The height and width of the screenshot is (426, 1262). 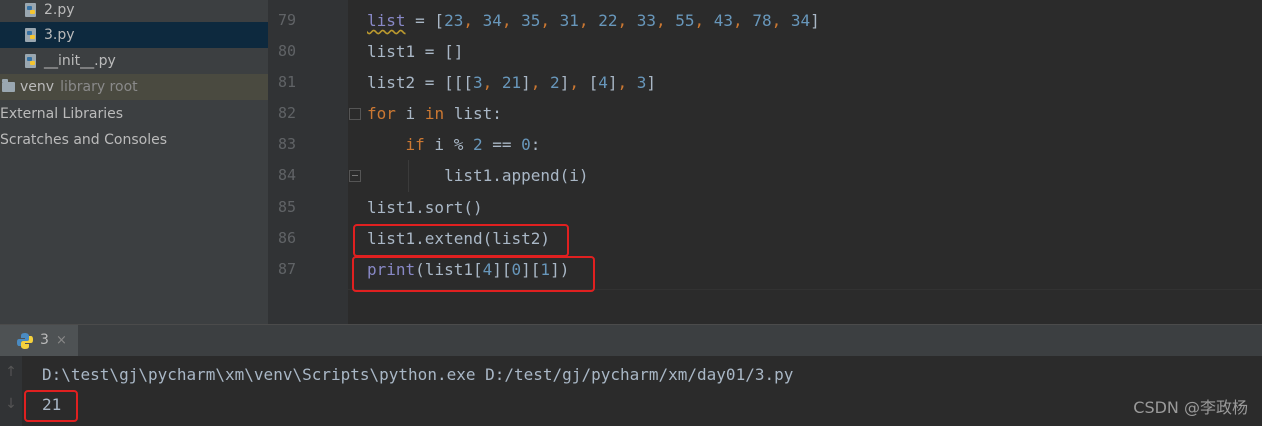 What do you see at coordinates (420, 82) in the screenshot?
I see `code-token: list2 = [[[` at bounding box center [420, 82].